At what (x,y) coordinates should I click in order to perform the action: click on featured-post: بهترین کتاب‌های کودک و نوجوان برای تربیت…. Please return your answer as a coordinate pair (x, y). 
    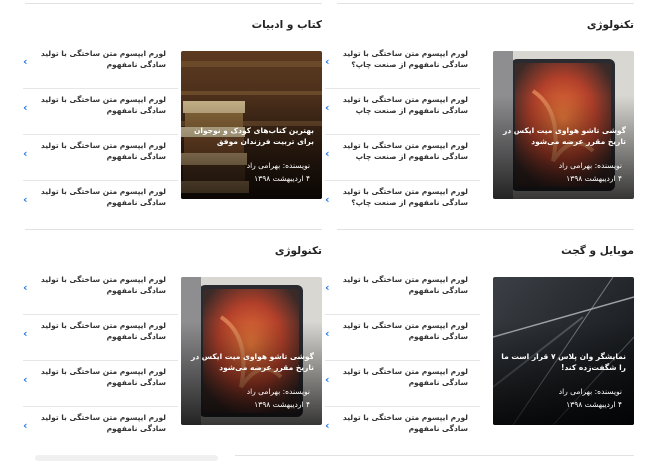
    Looking at the image, I should click on (251, 125).